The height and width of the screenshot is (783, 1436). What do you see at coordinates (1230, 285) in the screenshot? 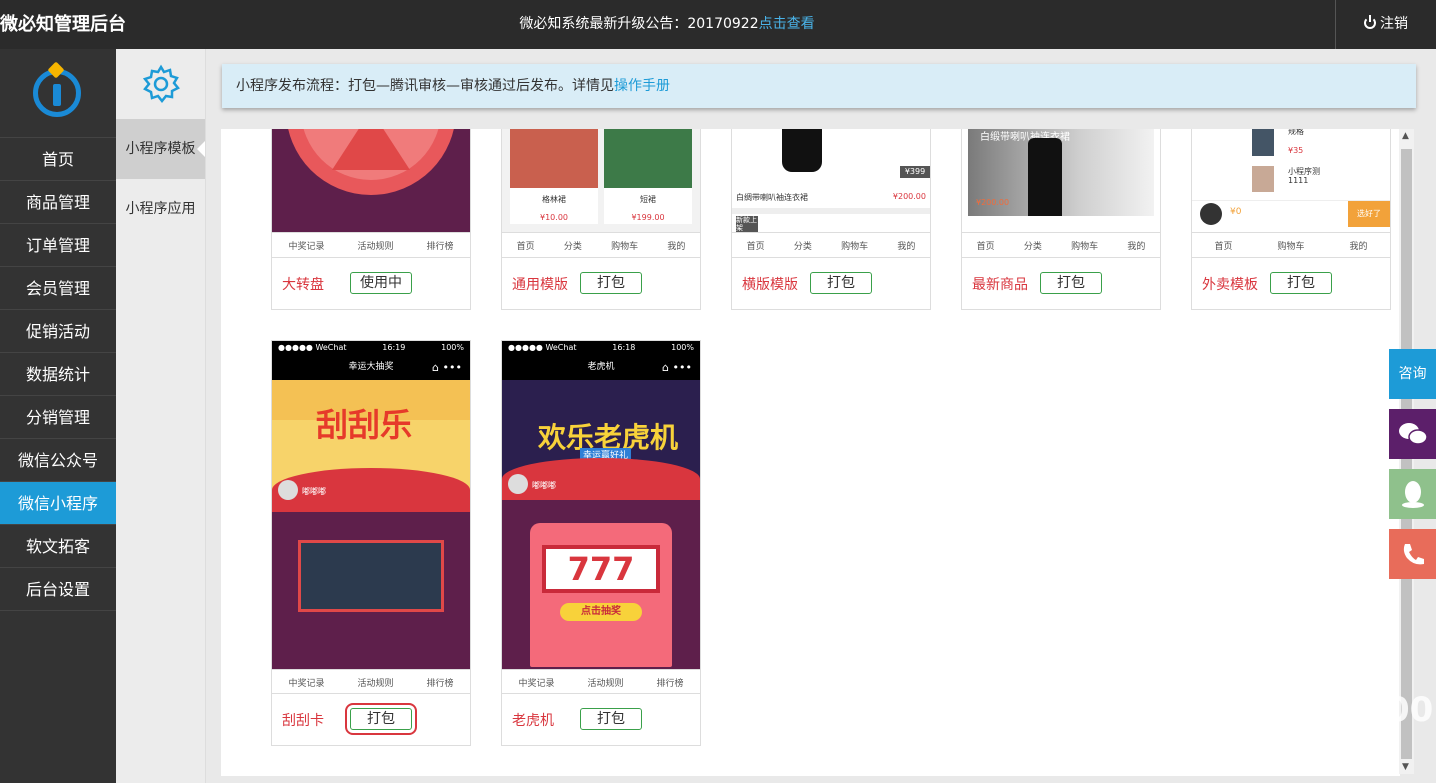
I see `template-name: 外卖模板` at bounding box center [1230, 285].